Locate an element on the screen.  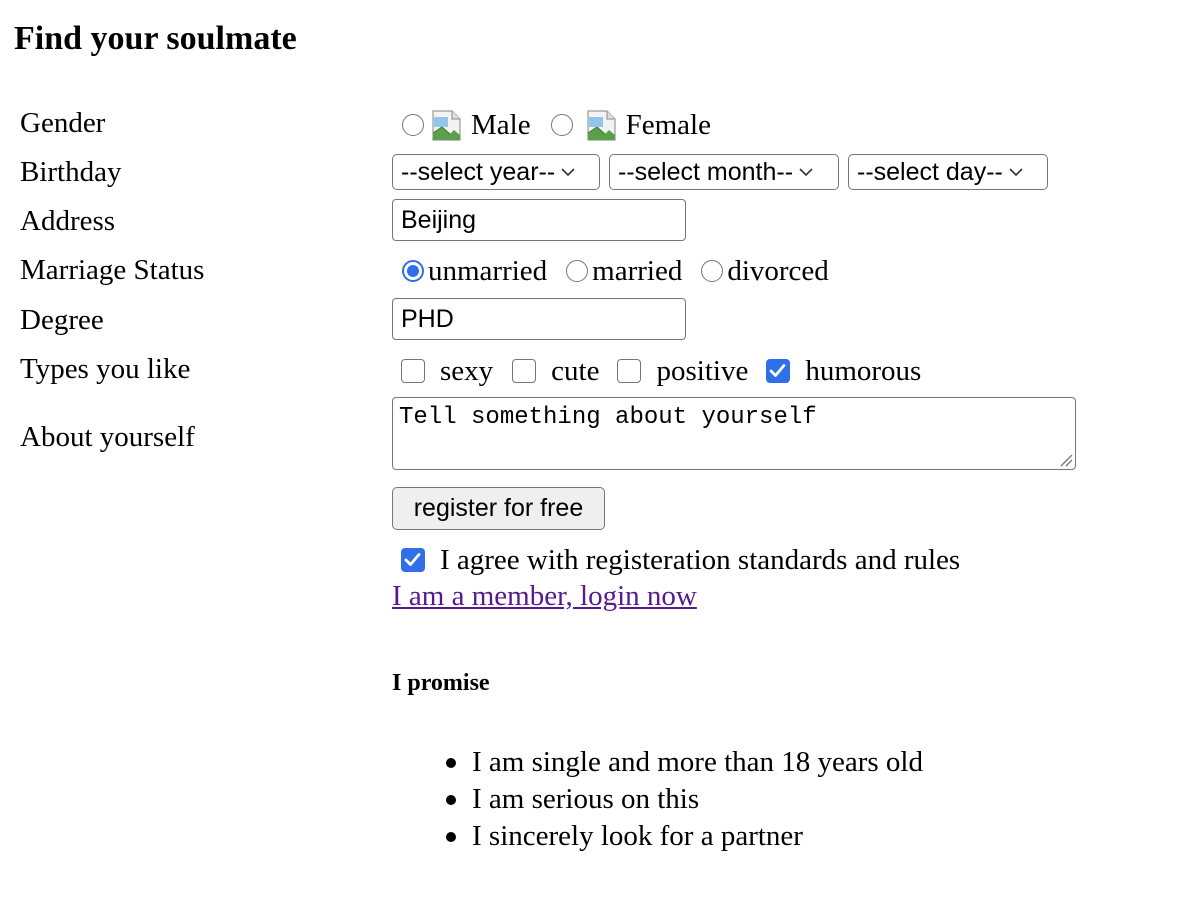
gender-male-radio is located at coordinates (413, 125).